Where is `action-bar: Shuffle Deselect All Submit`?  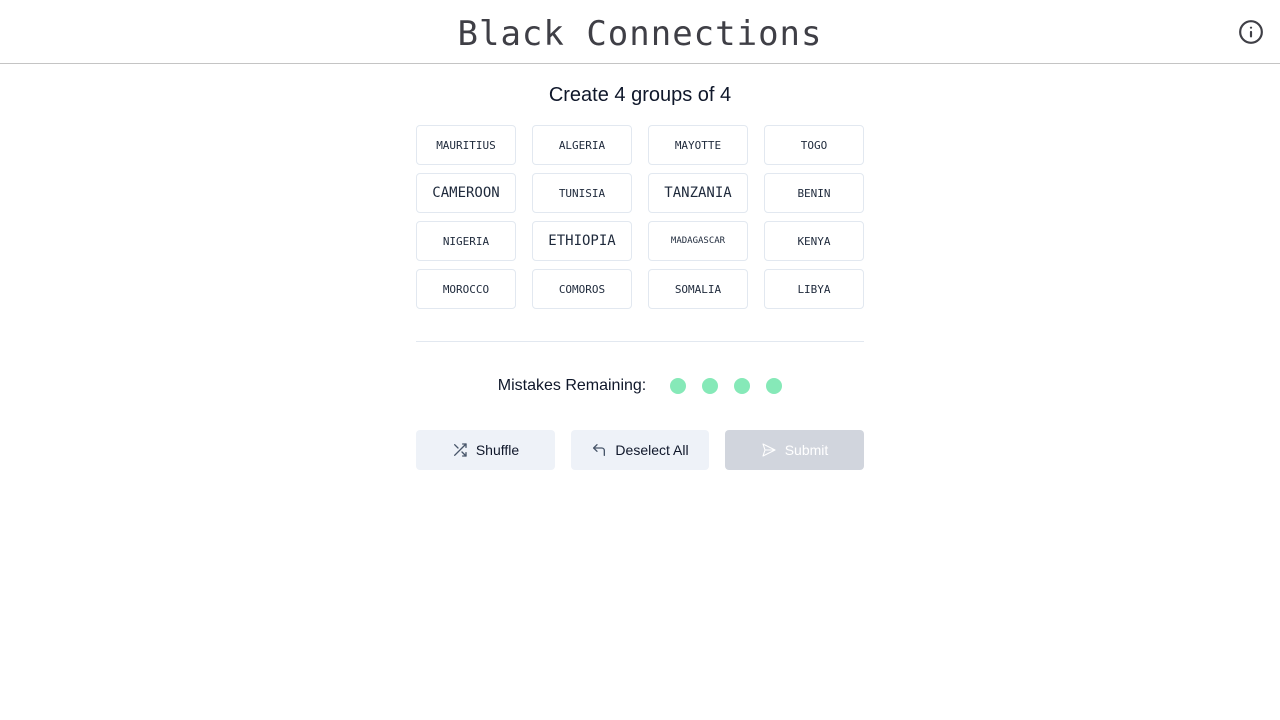
action-bar: Shuffle Deselect All Submit is located at coordinates (640, 450).